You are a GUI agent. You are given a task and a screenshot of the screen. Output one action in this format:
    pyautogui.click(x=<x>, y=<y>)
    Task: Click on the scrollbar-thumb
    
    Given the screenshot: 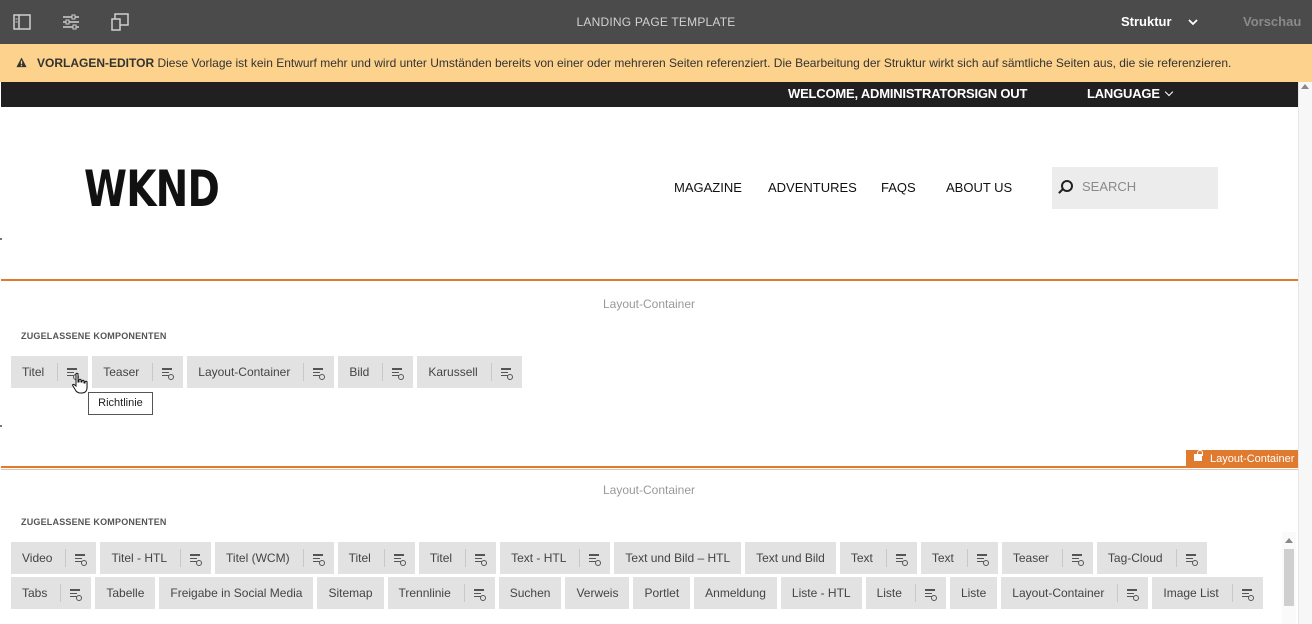 What is the action you would take?
    pyautogui.click(x=1289, y=577)
    